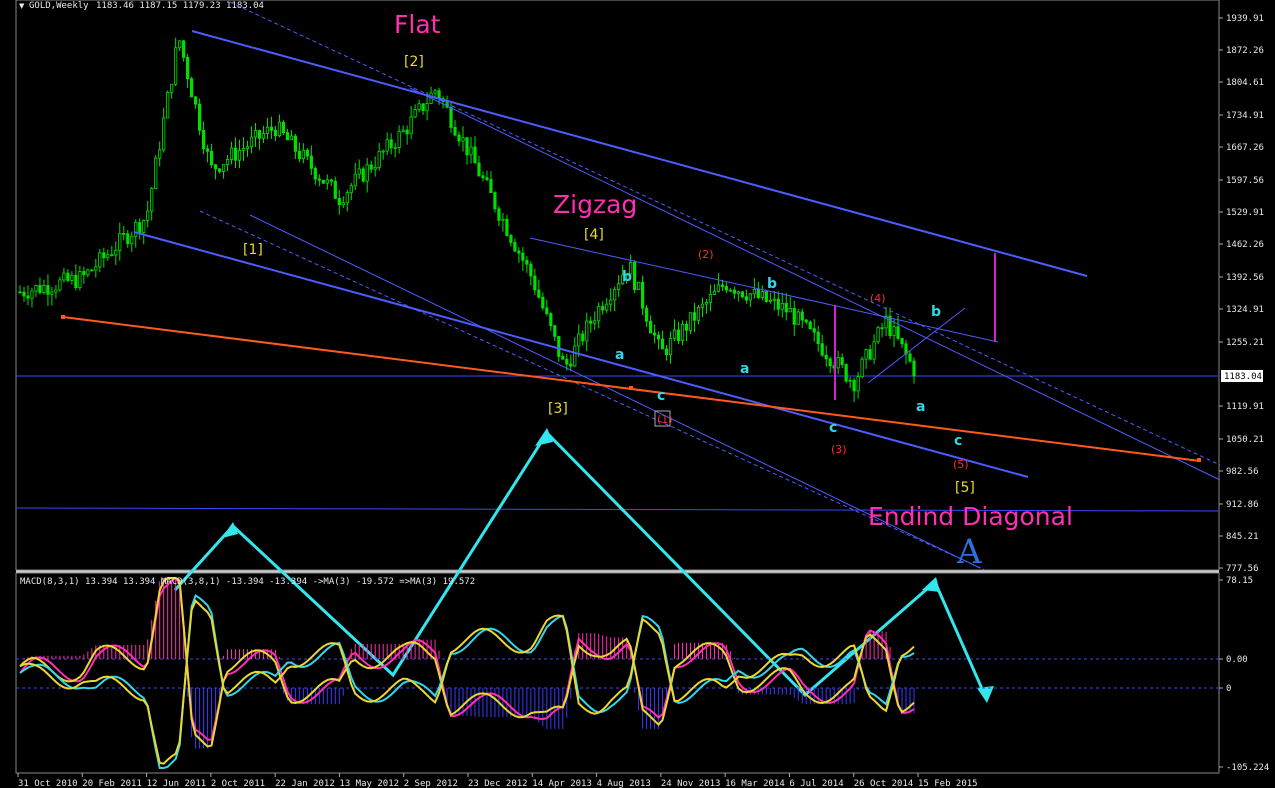  Describe the element at coordinates (177, 783) in the screenshot. I see `time-tick-label: 12 Jun 2011` at that location.